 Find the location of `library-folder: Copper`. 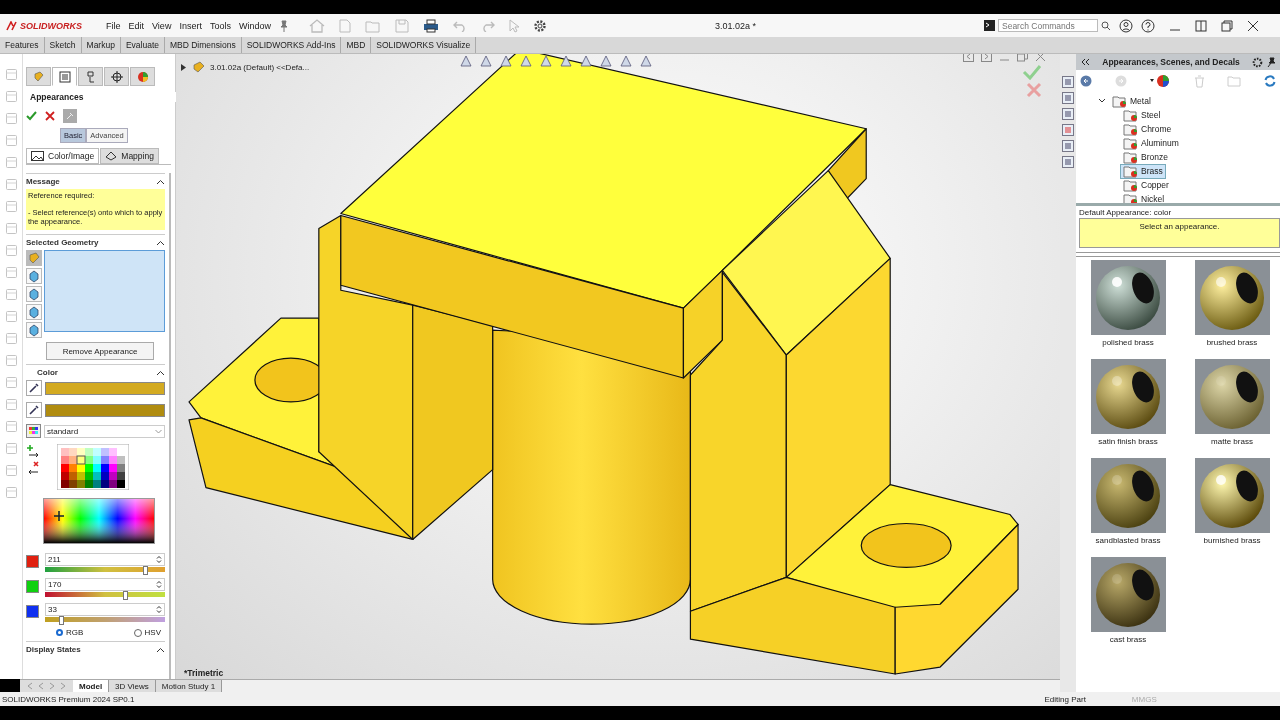

library-folder: Copper is located at coordinates (1146, 185).